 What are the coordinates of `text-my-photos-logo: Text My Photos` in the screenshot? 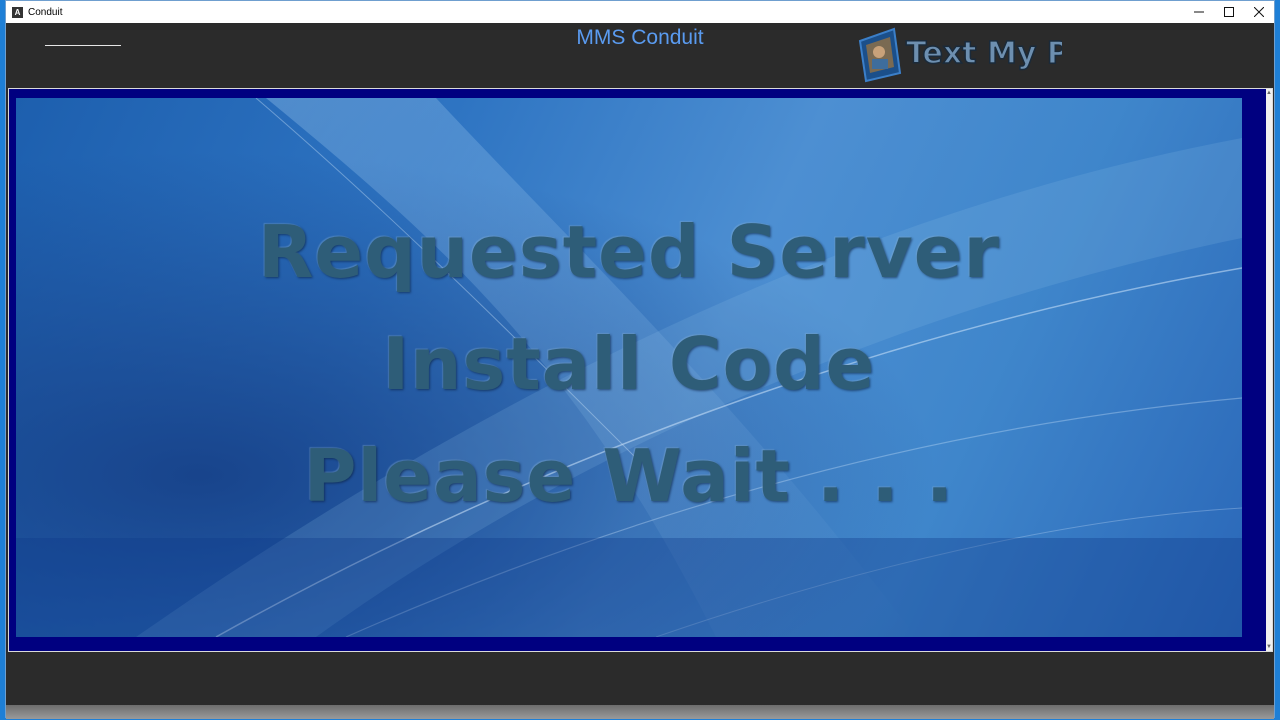 It's located at (960, 55).